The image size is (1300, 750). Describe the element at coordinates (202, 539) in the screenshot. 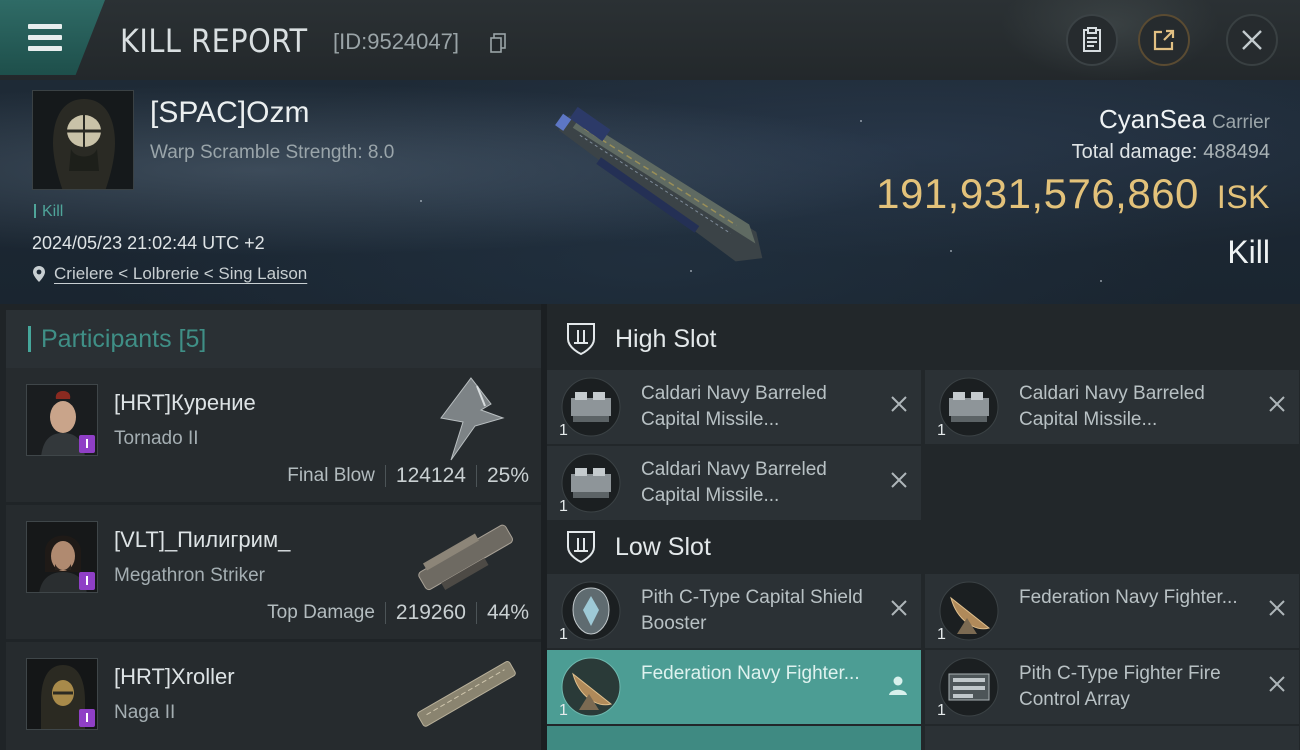

I see `participant-name: [VLT]_Пилигрим_` at that location.